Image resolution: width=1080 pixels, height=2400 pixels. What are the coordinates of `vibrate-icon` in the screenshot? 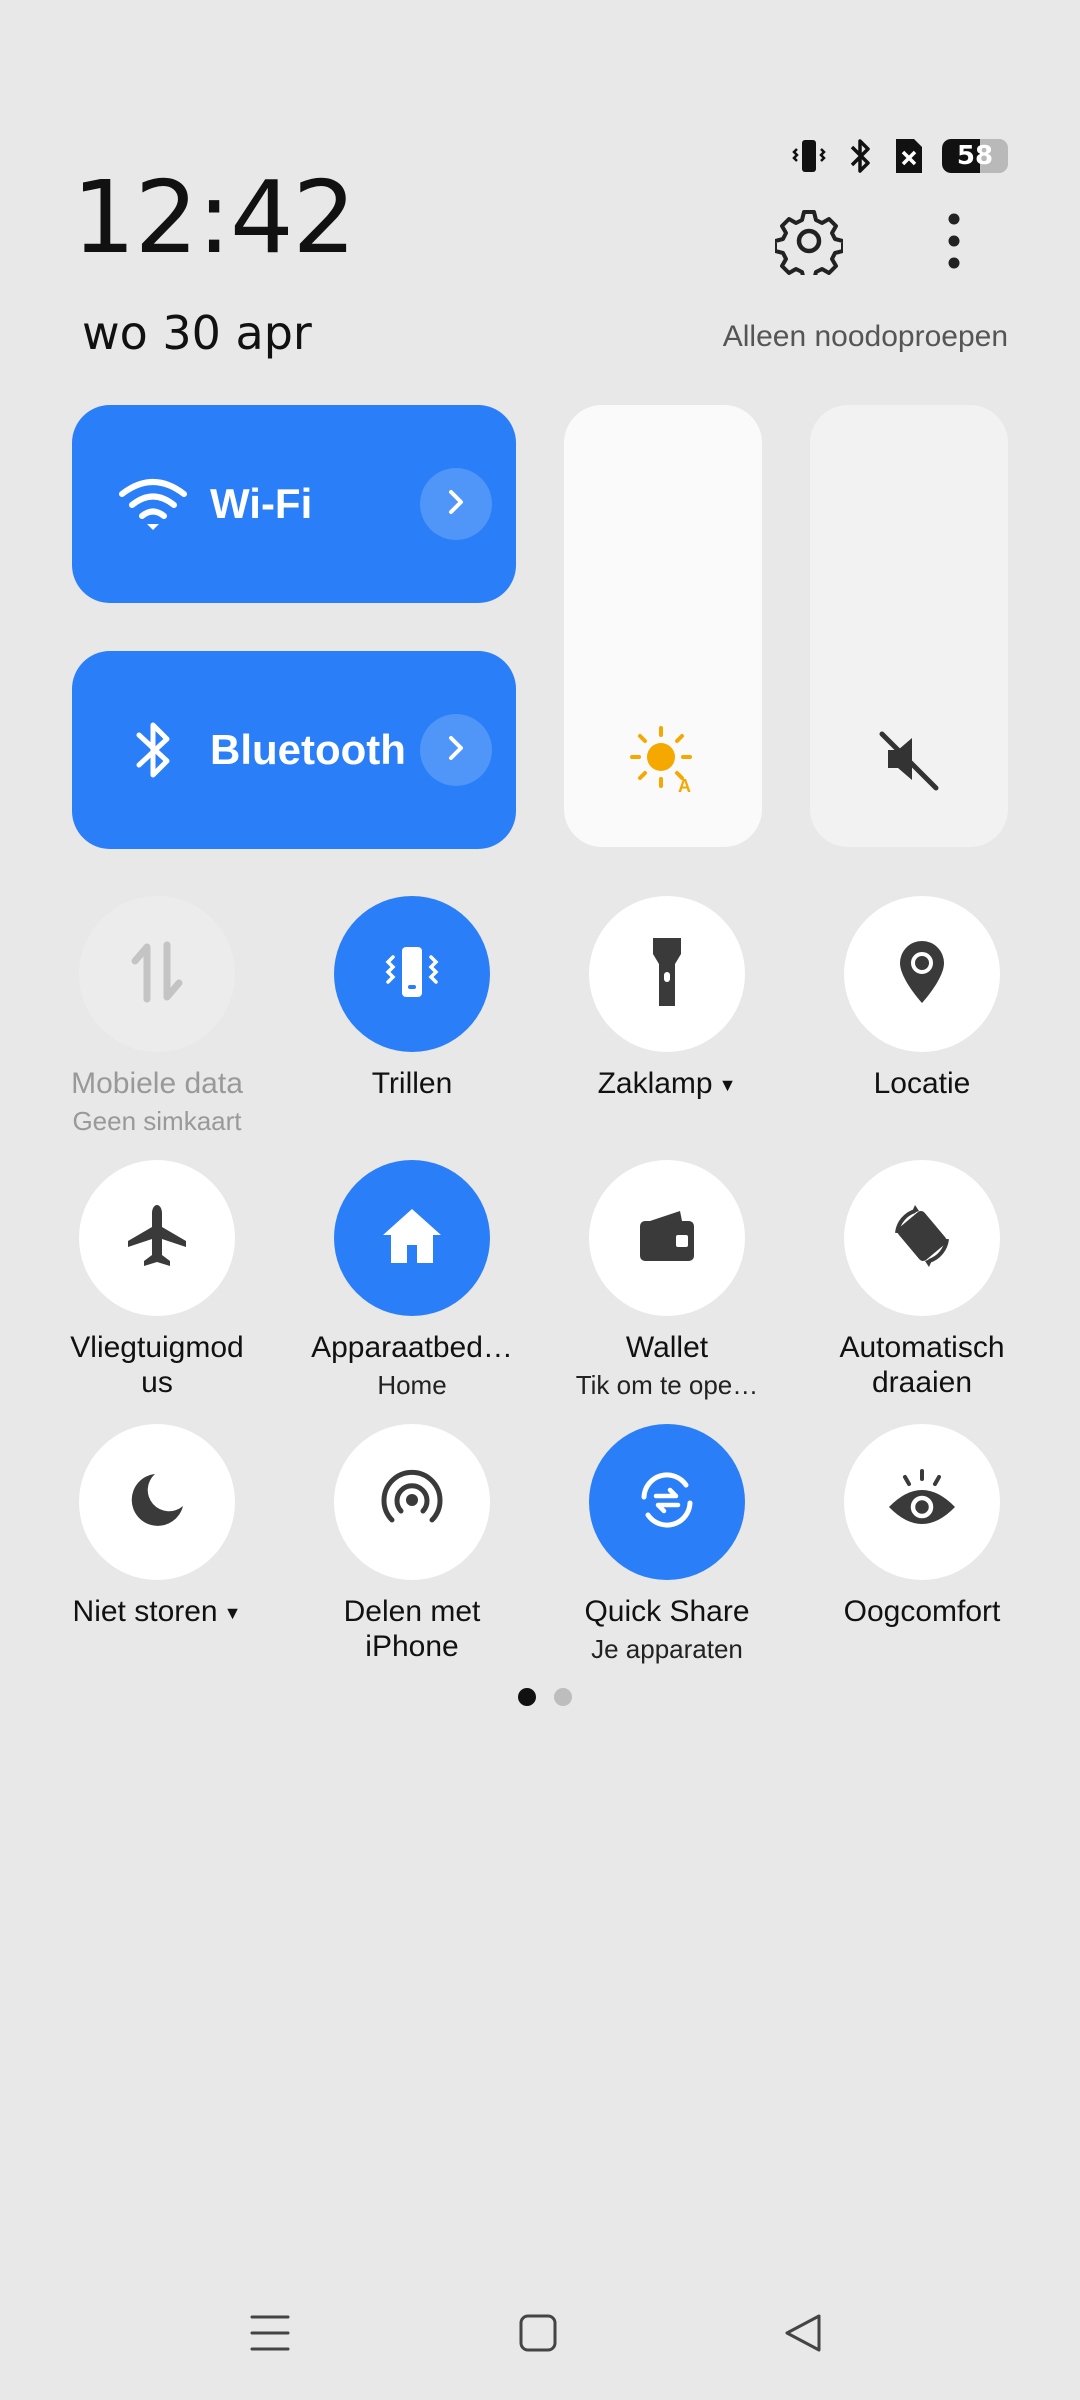 It's located at (412, 974).